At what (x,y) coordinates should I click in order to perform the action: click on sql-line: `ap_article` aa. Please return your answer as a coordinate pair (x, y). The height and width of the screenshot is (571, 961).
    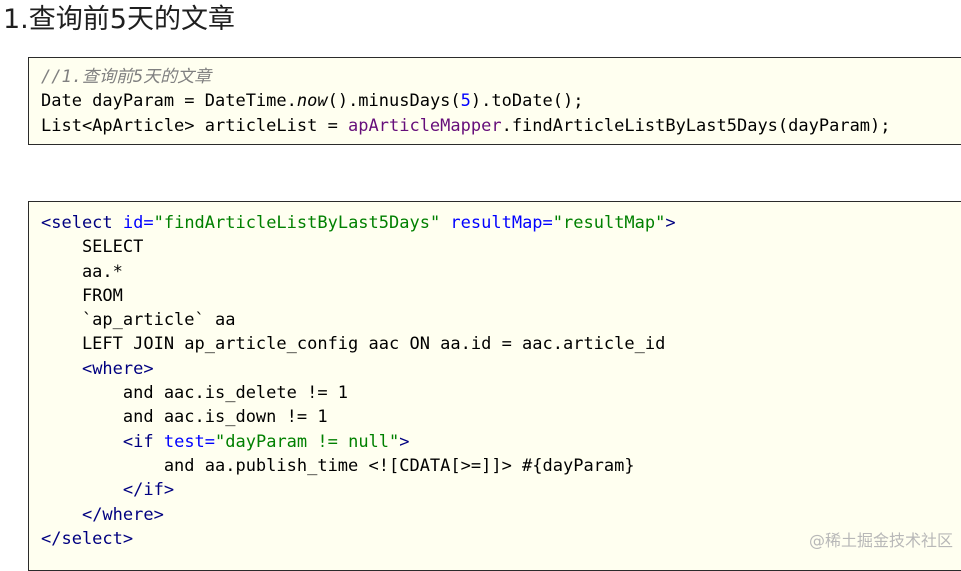
    Looking at the image, I should click on (138, 320).